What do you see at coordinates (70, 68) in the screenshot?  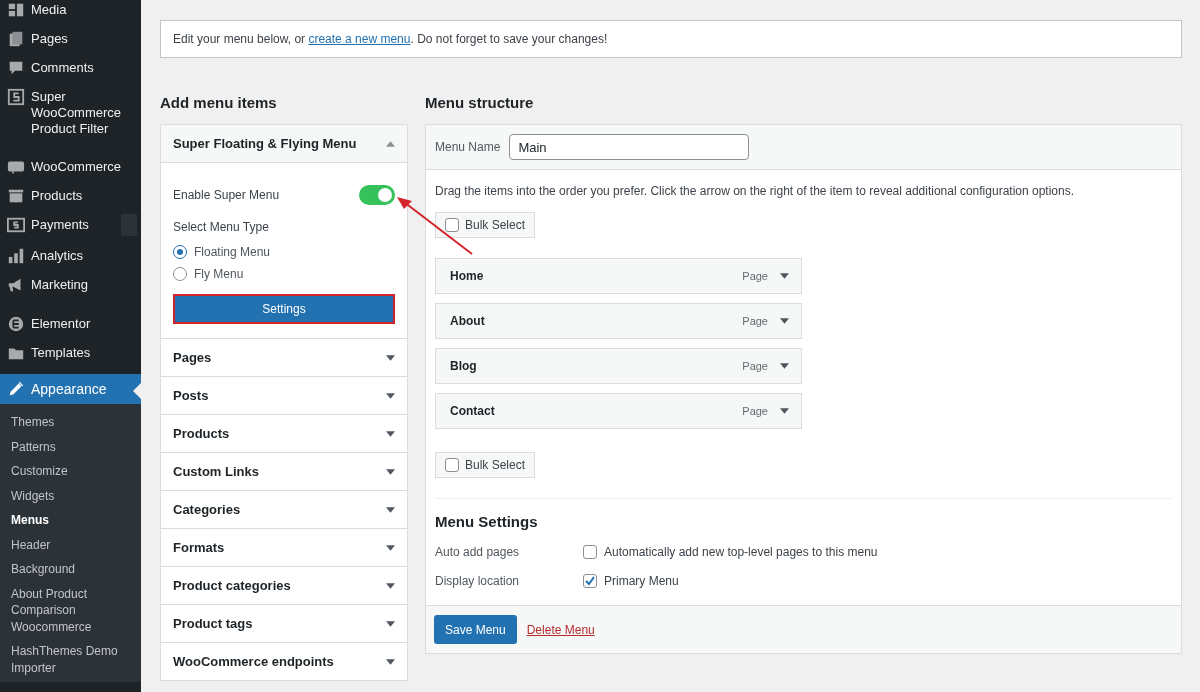 I see `sidebar-item: Comments` at bounding box center [70, 68].